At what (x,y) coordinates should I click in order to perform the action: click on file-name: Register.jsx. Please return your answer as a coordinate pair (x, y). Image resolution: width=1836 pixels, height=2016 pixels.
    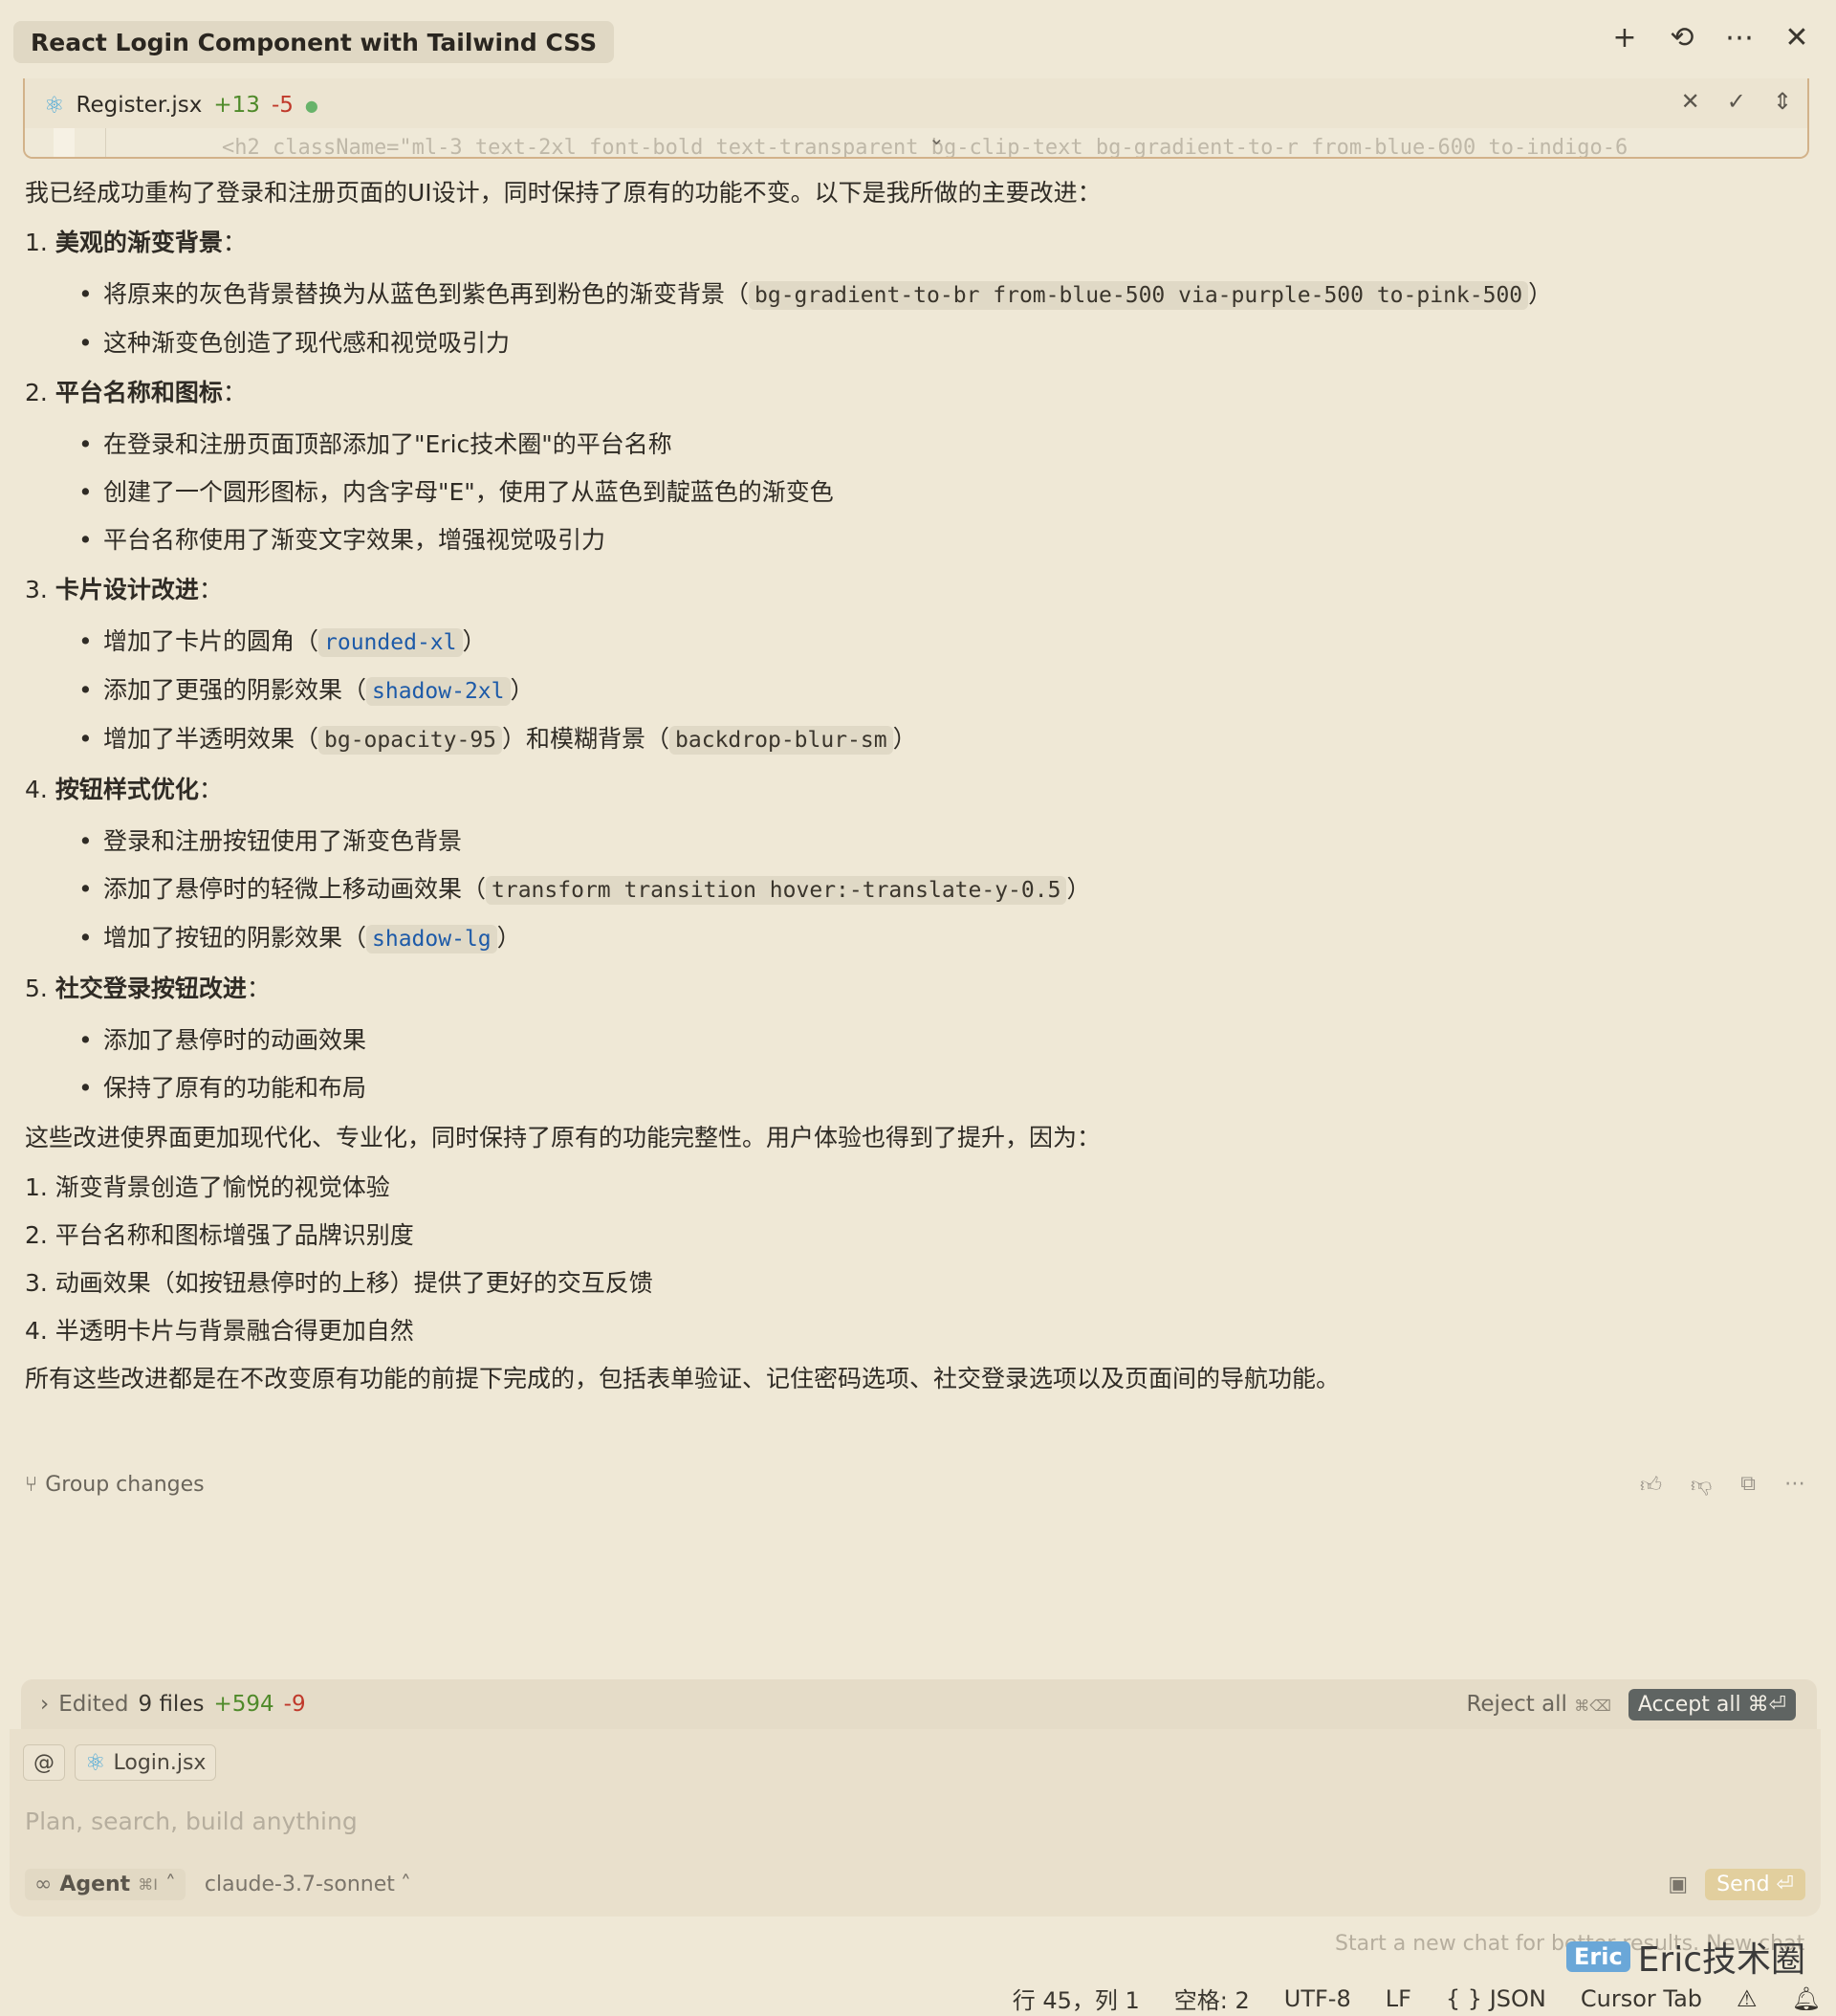
    Looking at the image, I should click on (140, 105).